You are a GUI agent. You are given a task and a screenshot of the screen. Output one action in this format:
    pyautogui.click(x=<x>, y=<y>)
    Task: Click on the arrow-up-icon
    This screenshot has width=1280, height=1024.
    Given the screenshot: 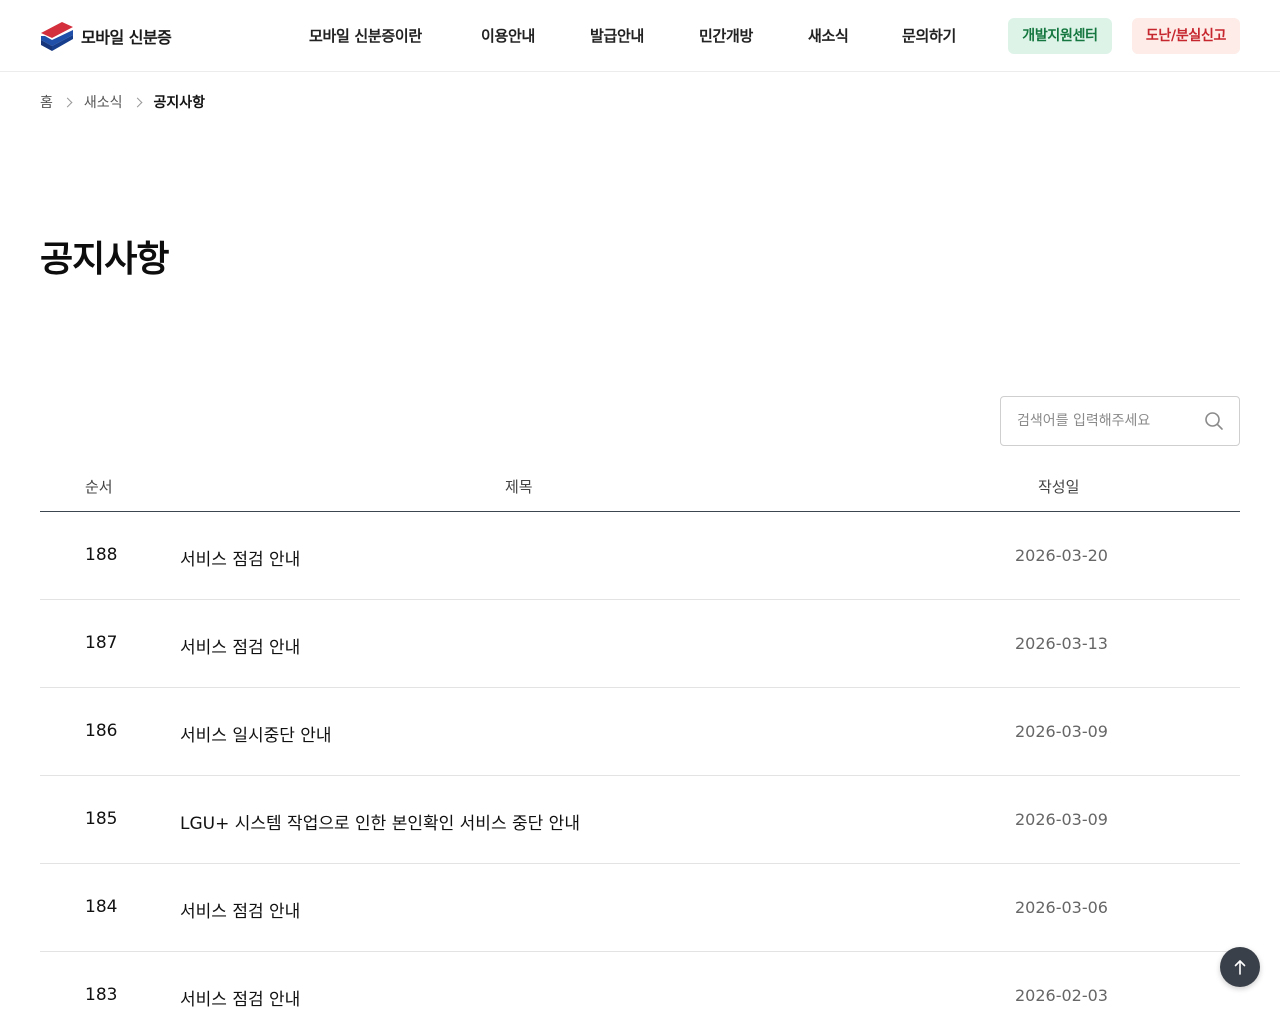 What is the action you would take?
    pyautogui.click(x=1240, y=967)
    